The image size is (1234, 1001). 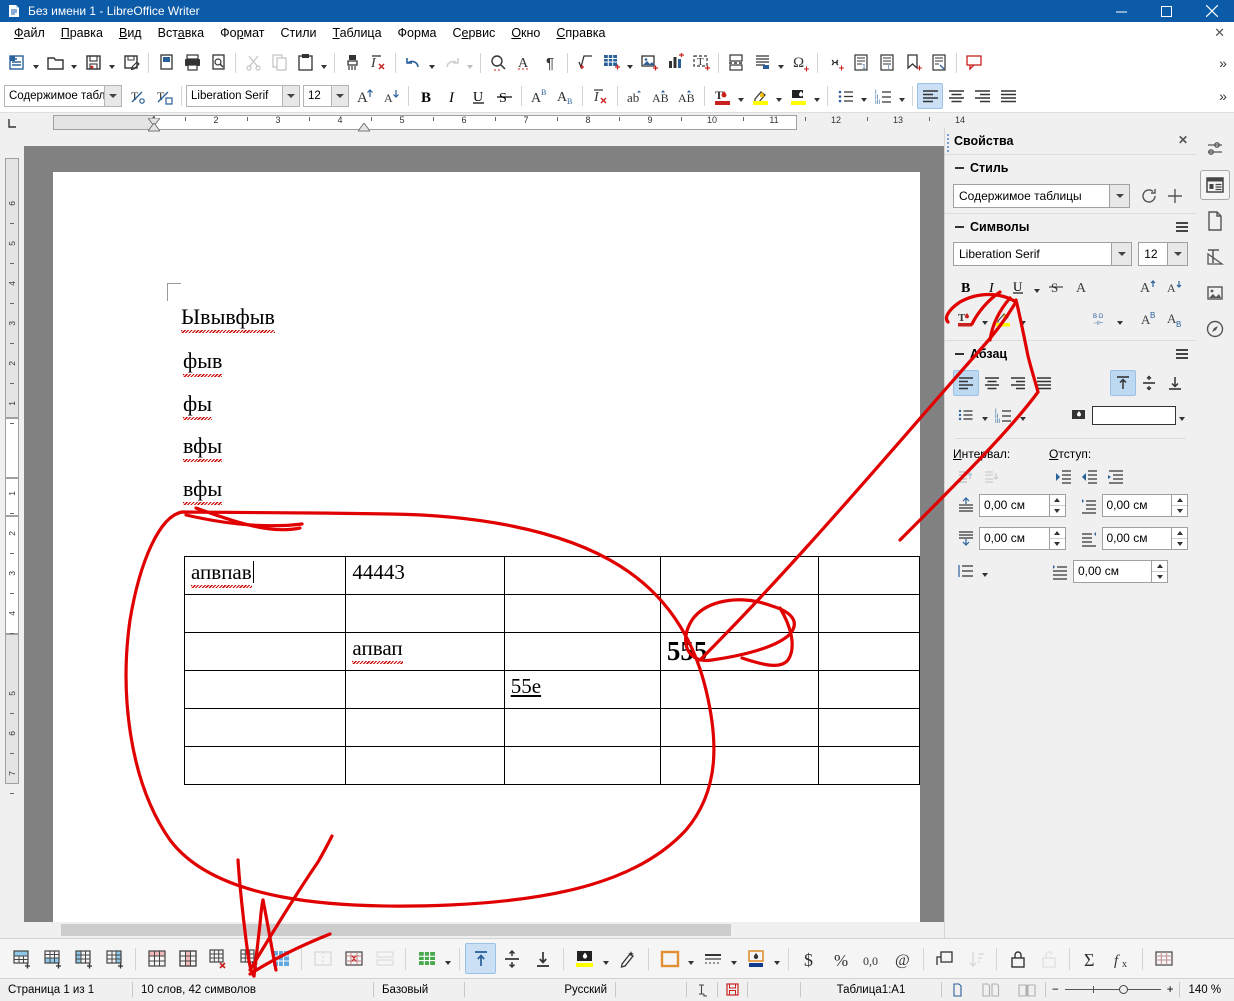 I want to click on first-line-indent-stepper, so click(x=1159, y=571).